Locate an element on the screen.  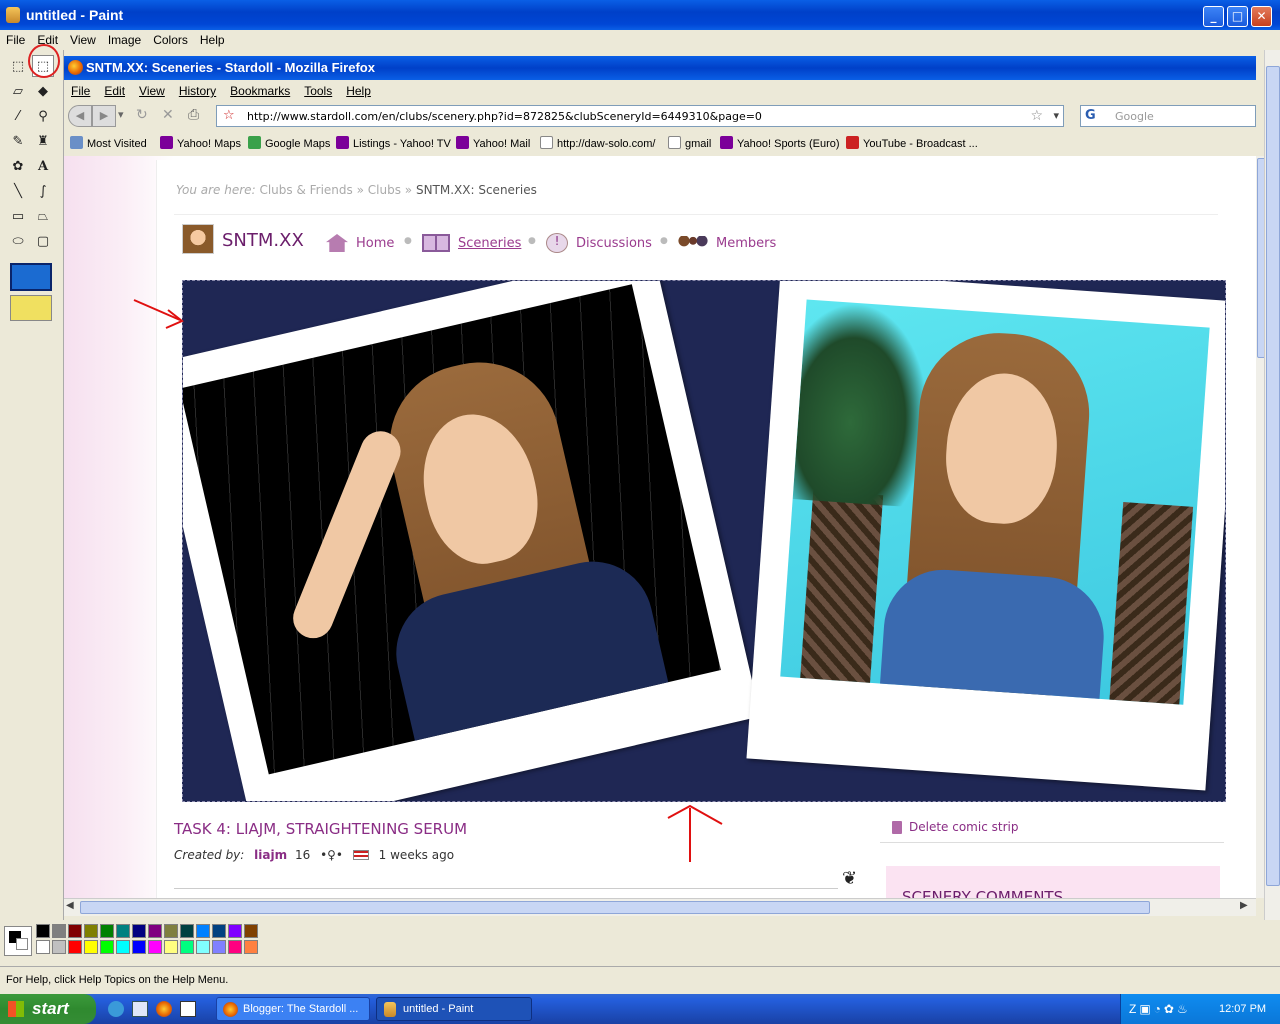
paint-menu-view: View is located at coordinates (83, 40).